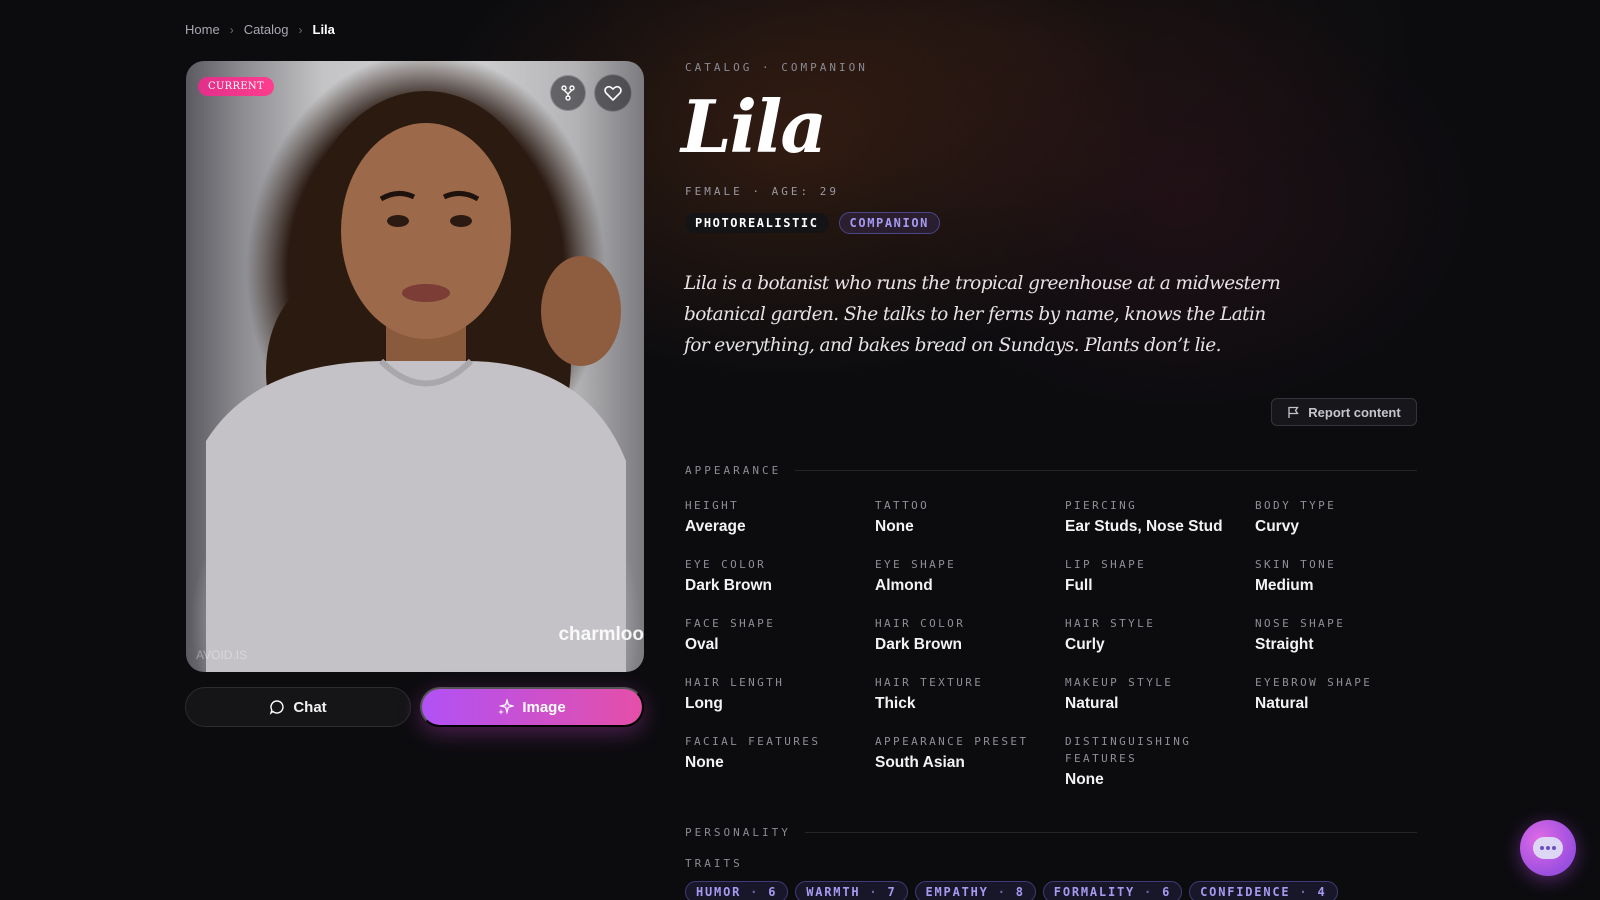 This screenshot has width=1600, height=900. I want to click on attr-label: EYE SHAPE, so click(916, 564).